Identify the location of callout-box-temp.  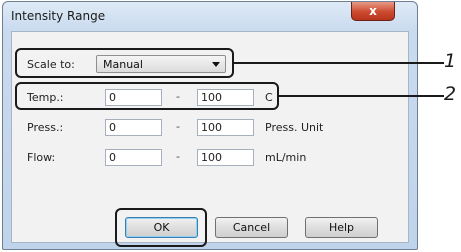
(147, 96).